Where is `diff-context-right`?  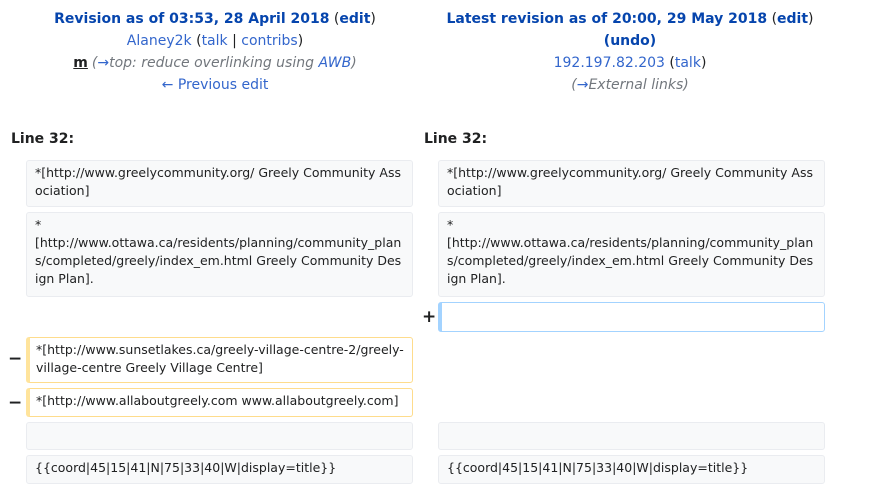 diff-context-right is located at coordinates (631, 436).